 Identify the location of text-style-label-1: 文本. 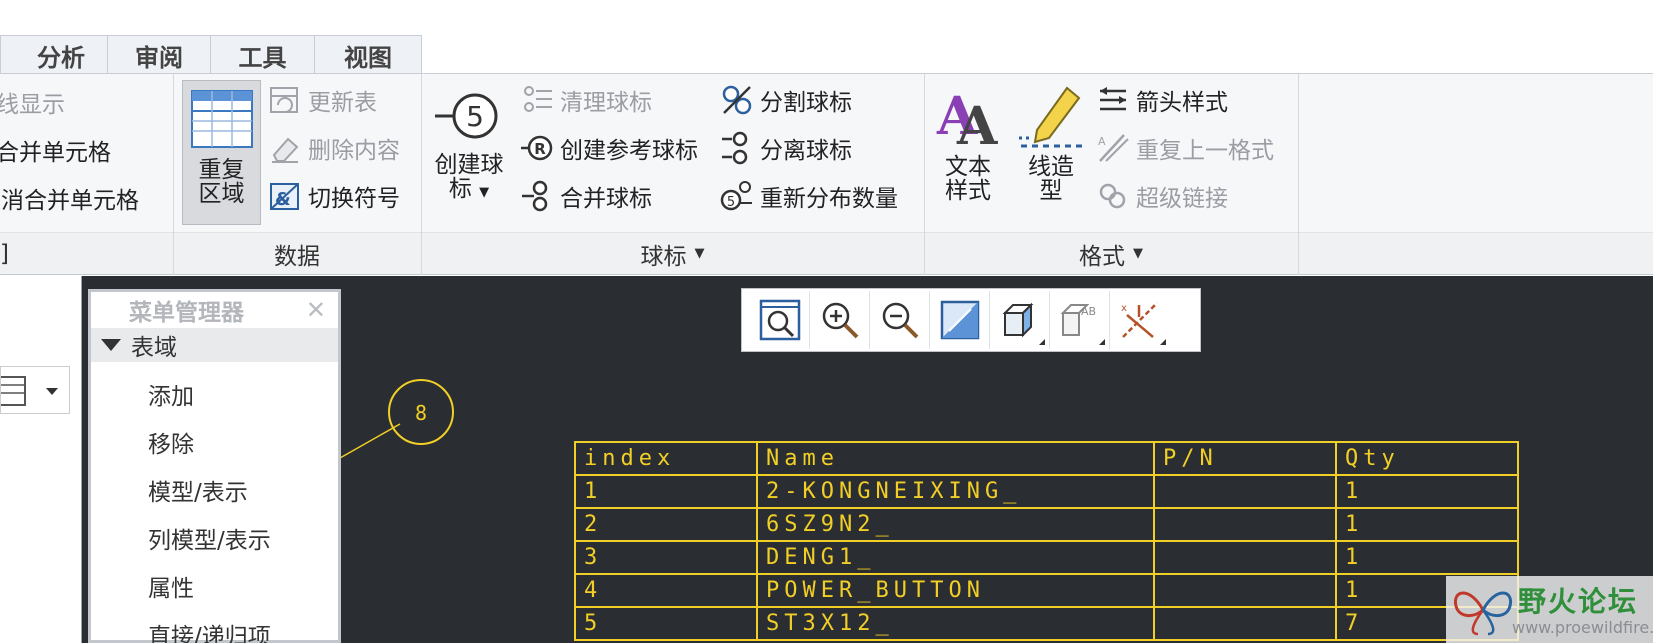
(968, 167).